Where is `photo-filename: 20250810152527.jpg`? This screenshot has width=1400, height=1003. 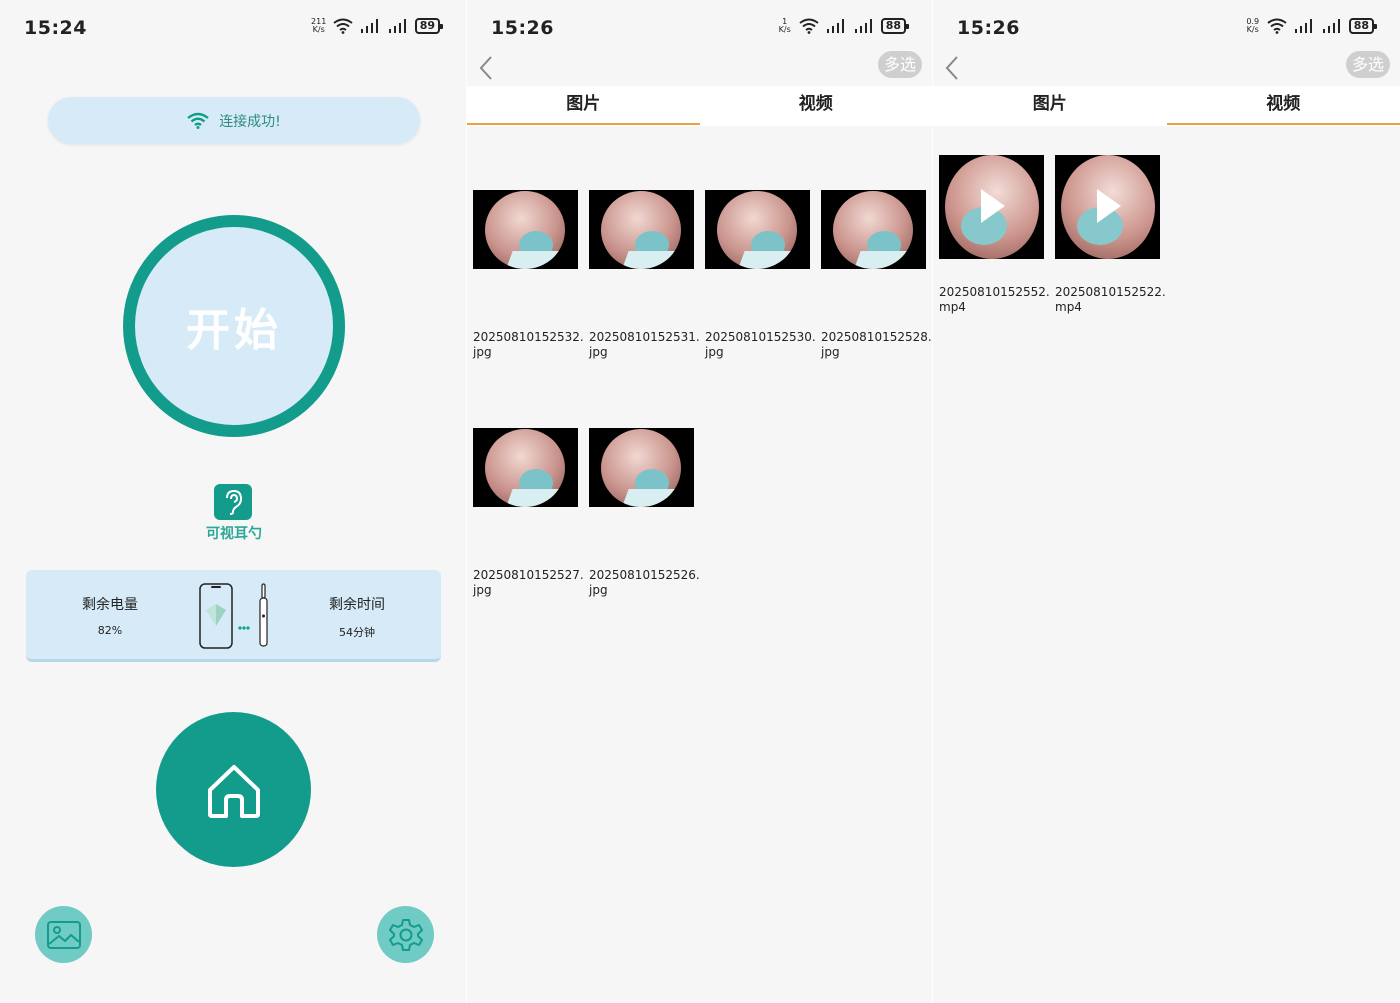 photo-filename: 20250810152527.jpg is located at coordinates (528, 582).